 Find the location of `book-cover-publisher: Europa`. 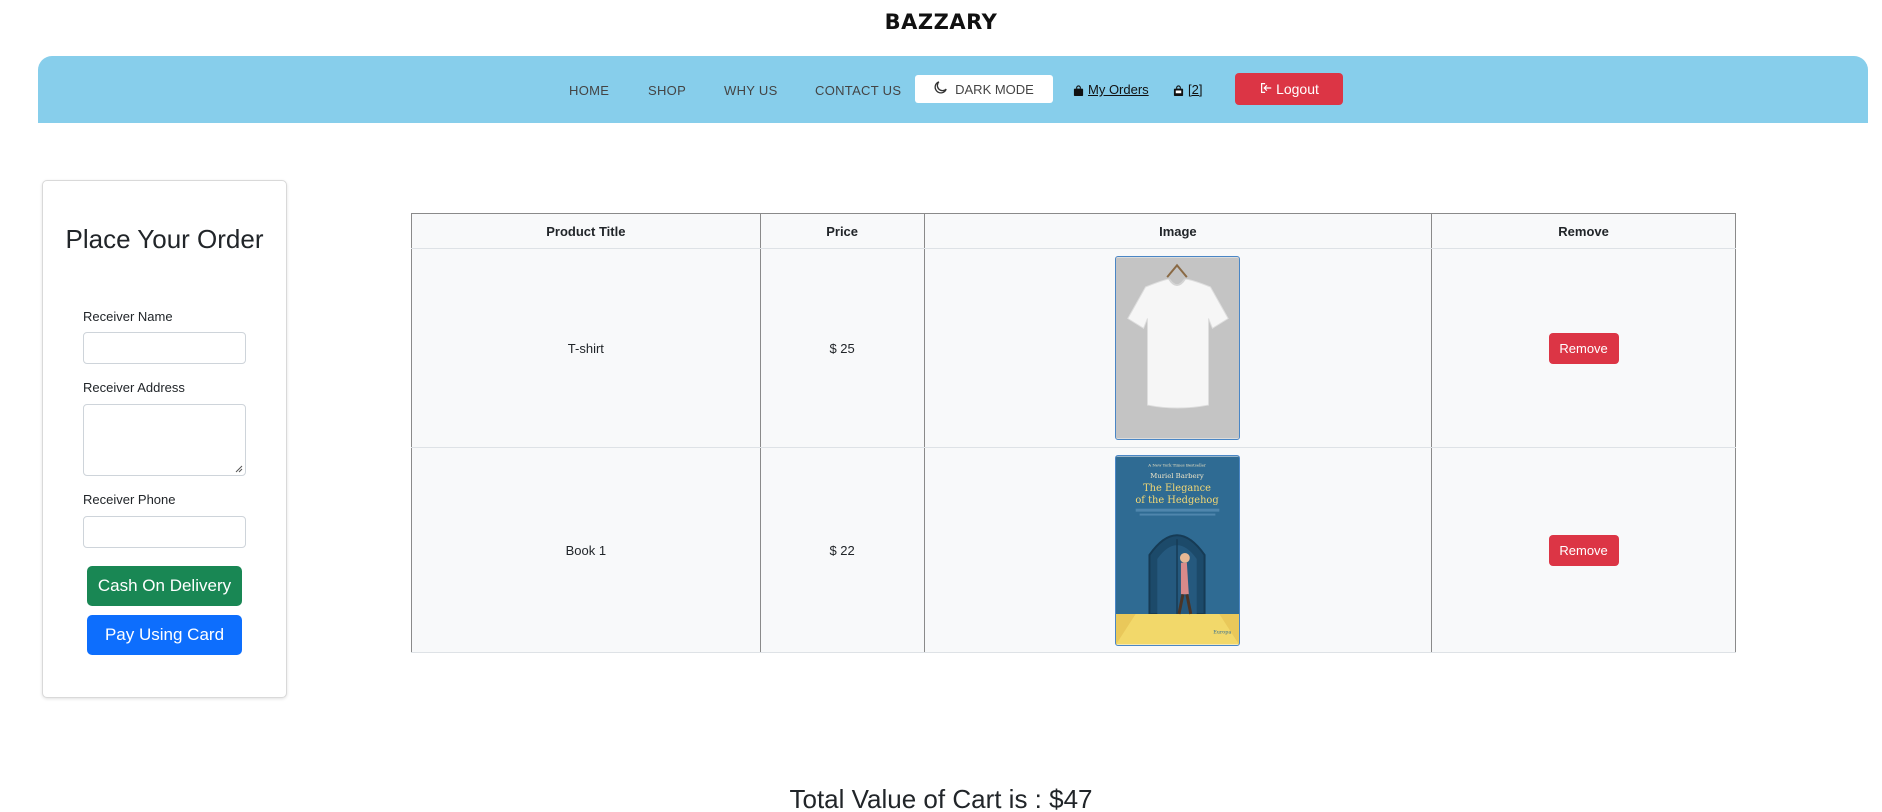

book-cover-publisher: Europa is located at coordinates (1223, 632).